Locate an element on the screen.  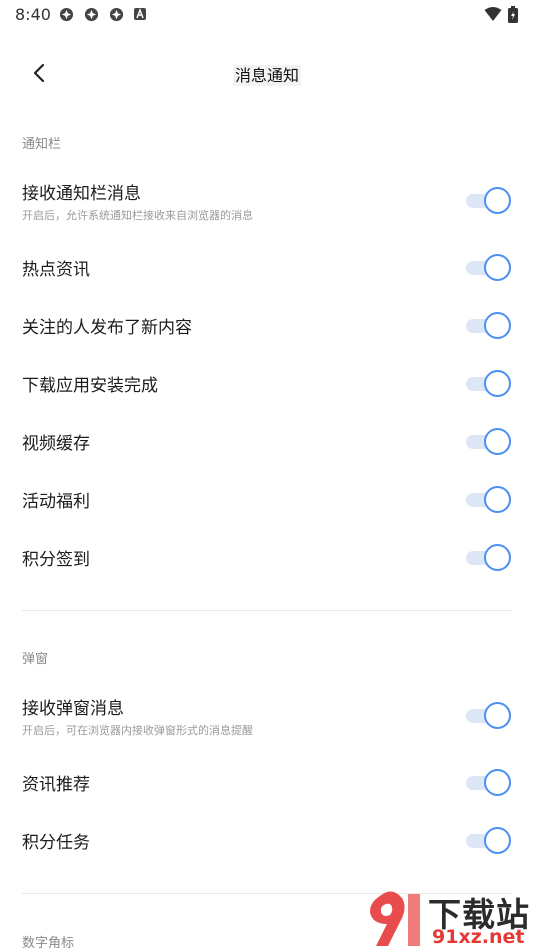
setting-title: 热点资讯 is located at coordinates (56, 270).